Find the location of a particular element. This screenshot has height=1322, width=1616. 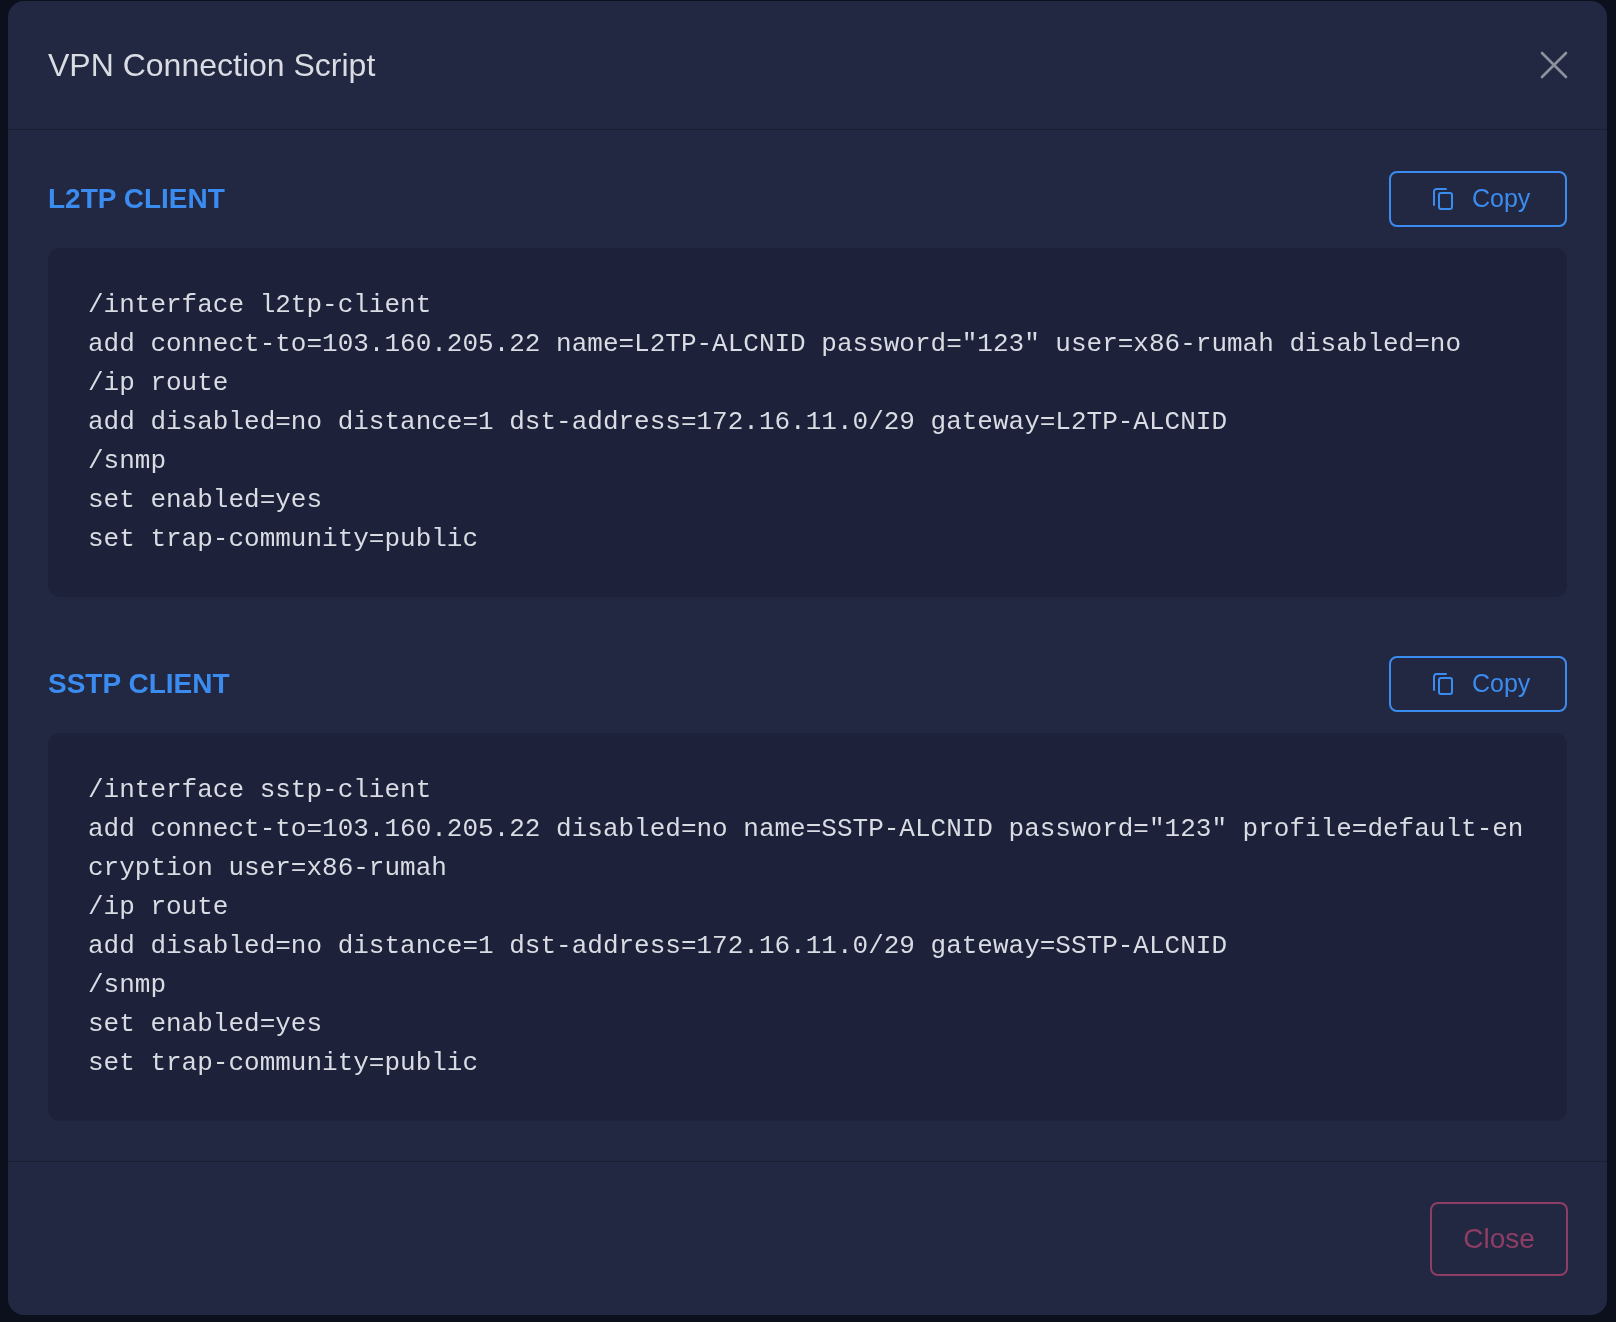

code-line: add disabled=no distance=1 dst-address=172.16.11.0/29 gateway=SSTP-ALCNID is located at coordinates (658, 946).